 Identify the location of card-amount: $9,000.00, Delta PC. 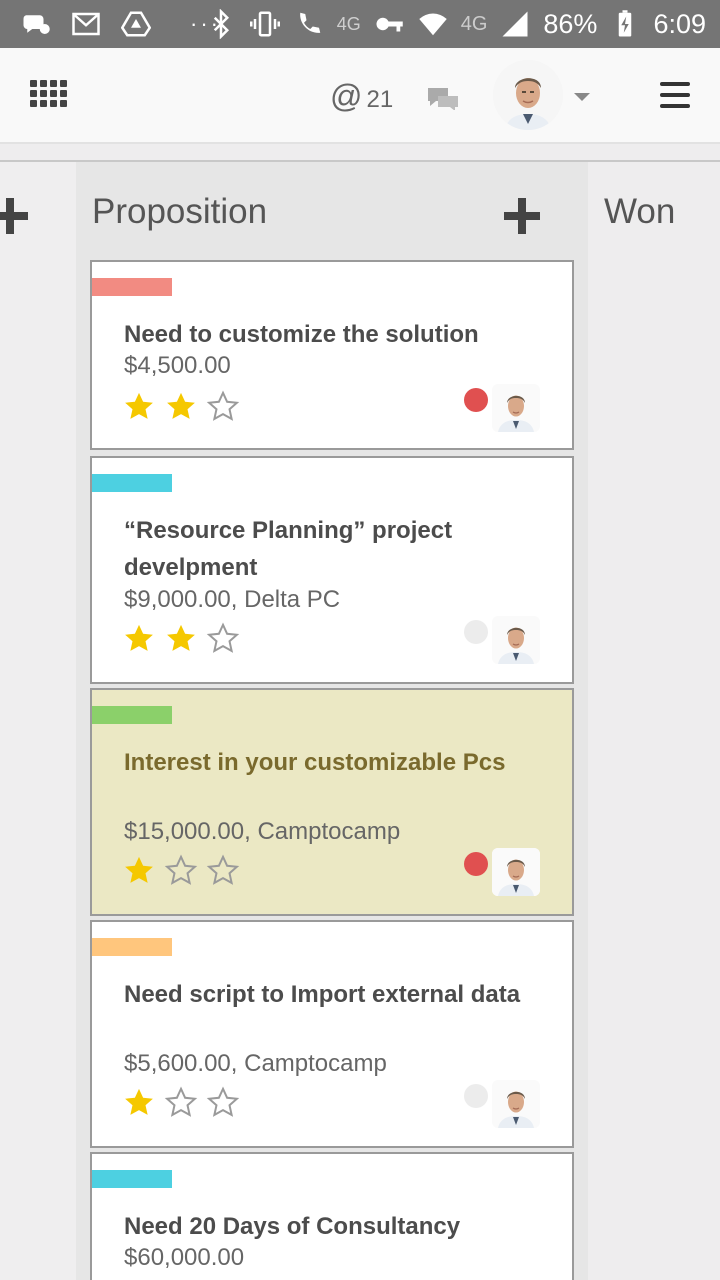
(232, 599).